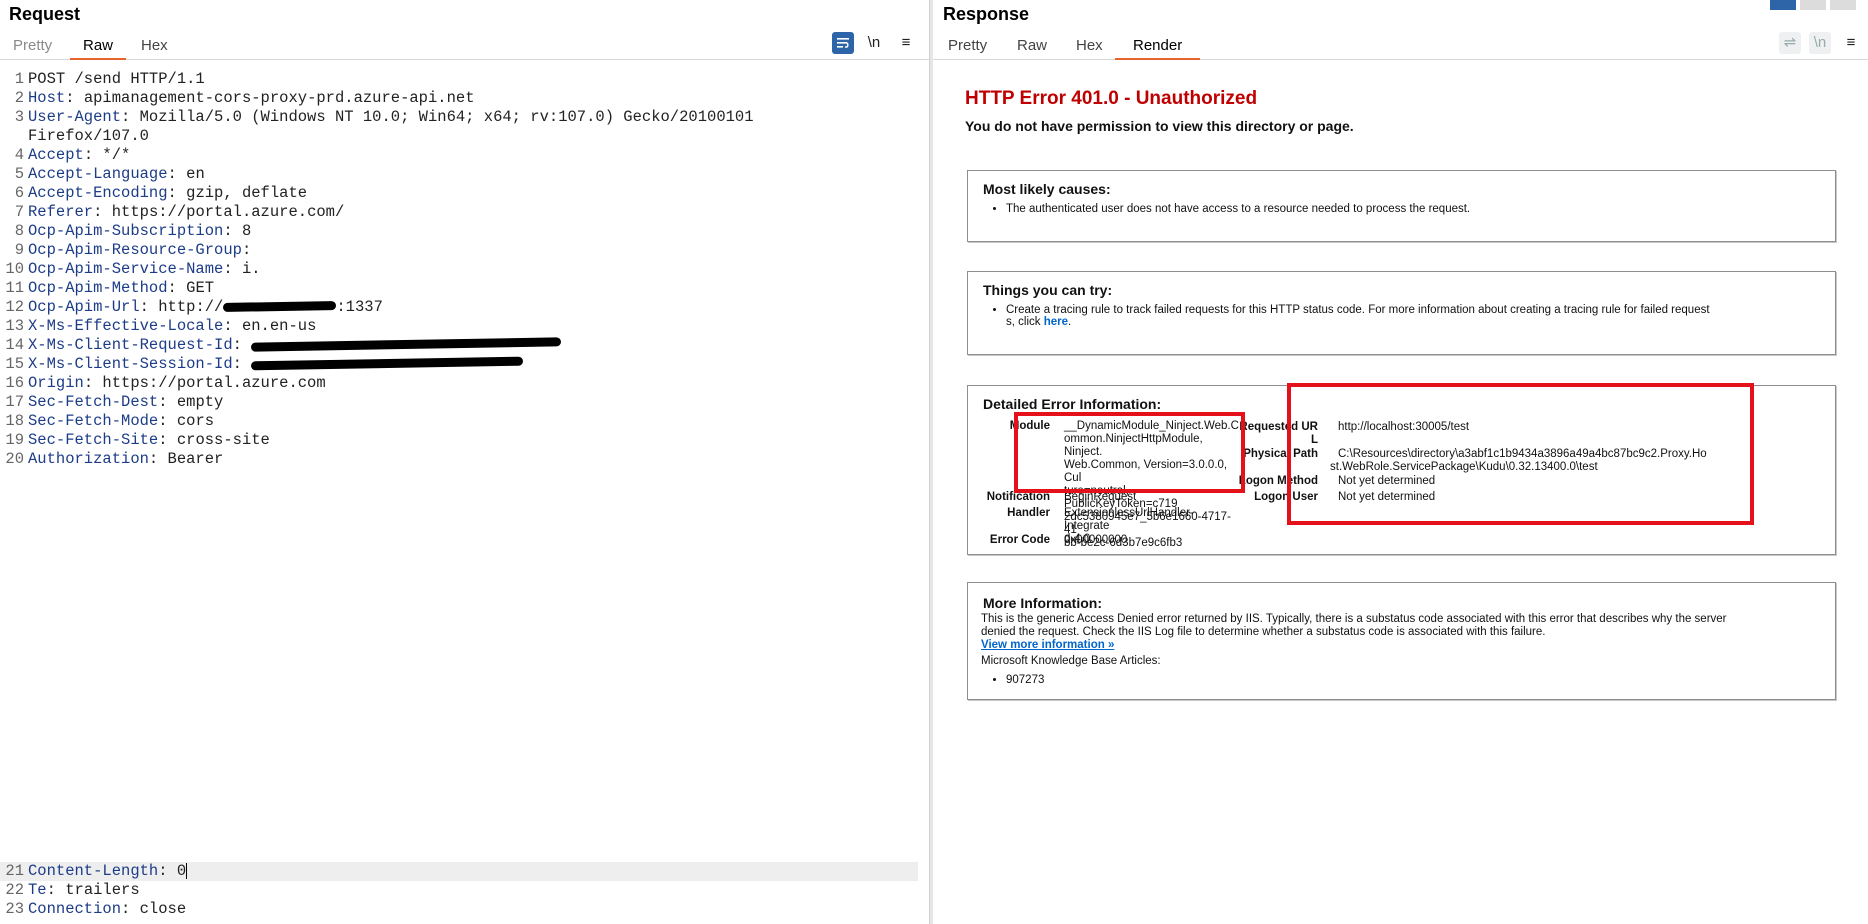 Image resolution: width=1868 pixels, height=924 pixels. What do you see at coordinates (843, 43) in the screenshot?
I see `wrap-lines-icon` at bounding box center [843, 43].